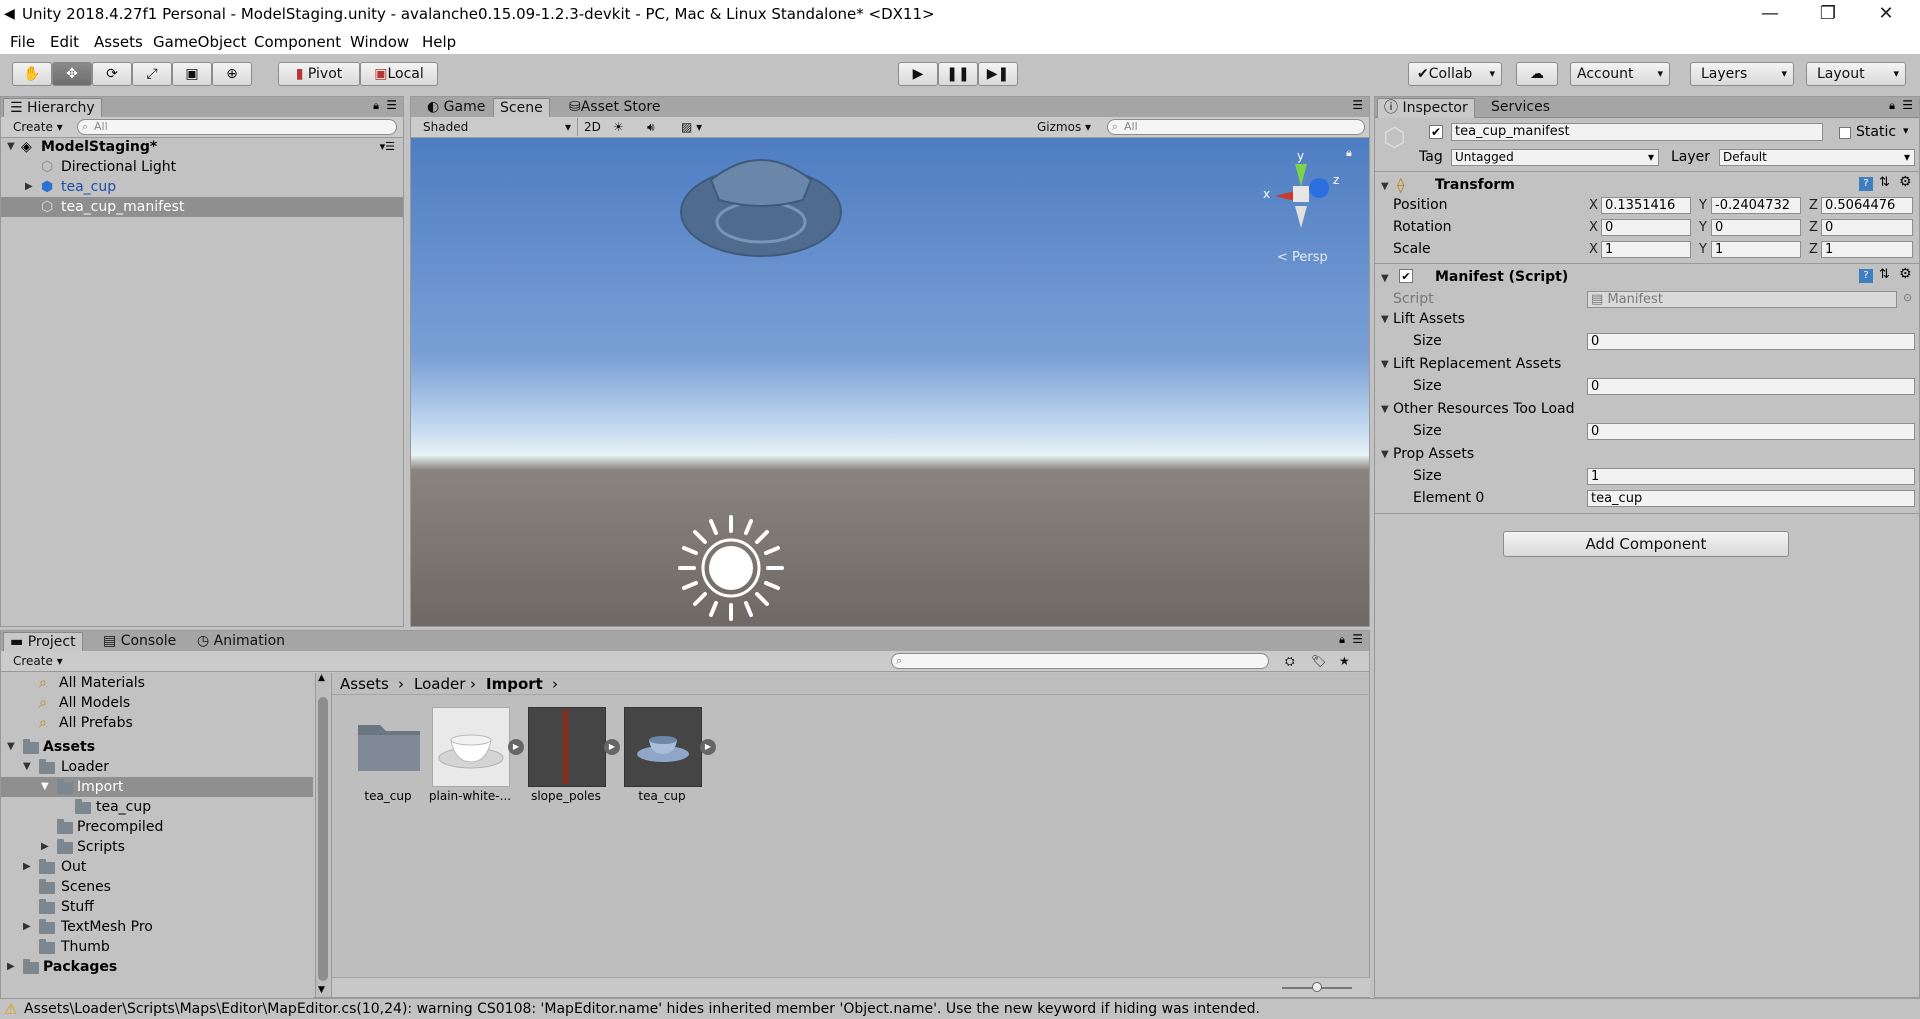 This screenshot has width=1920, height=1019. I want to click on breadcrumb-item: Assets, so click(364, 684).